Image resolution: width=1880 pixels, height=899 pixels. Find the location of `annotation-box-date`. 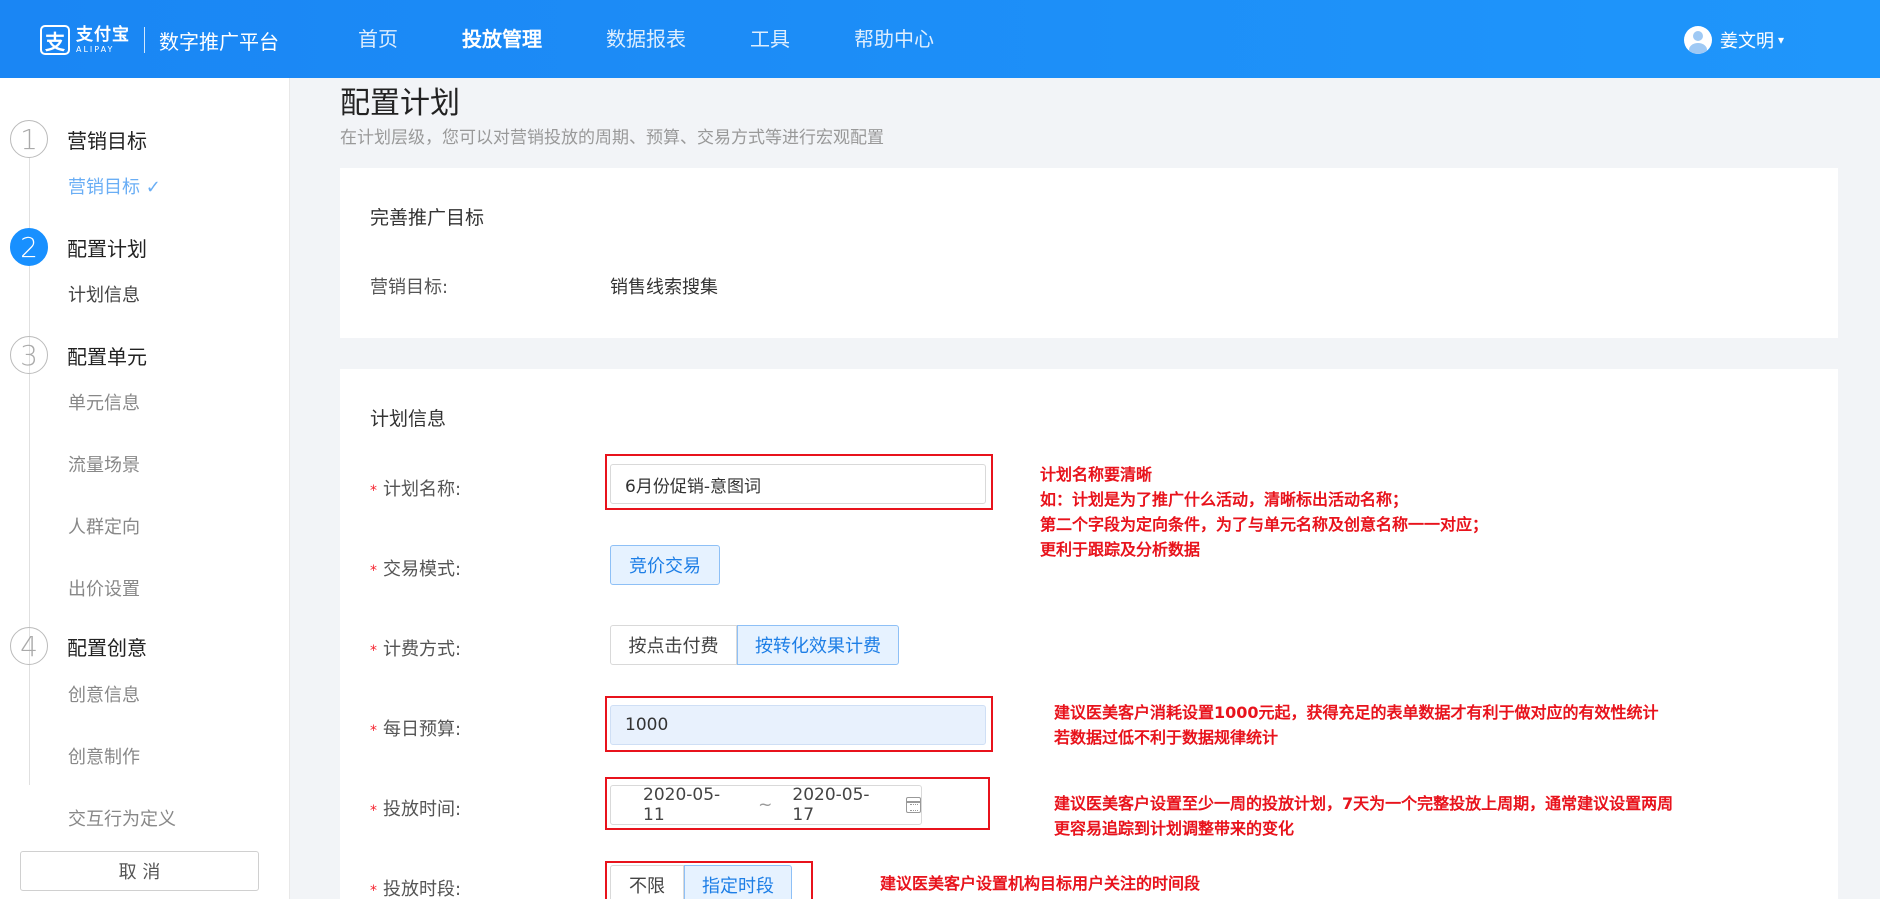

annotation-box-date is located at coordinates (797, 803).